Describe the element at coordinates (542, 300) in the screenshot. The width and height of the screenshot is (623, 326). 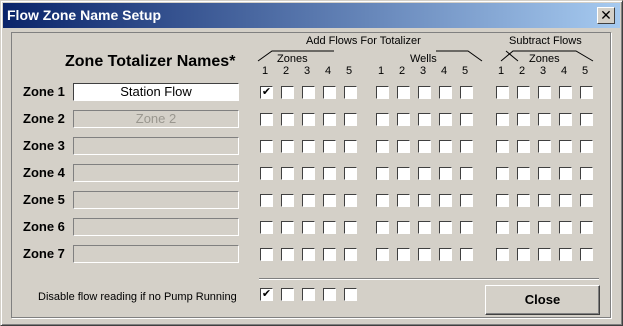
I see `close-button: Close` at that location.